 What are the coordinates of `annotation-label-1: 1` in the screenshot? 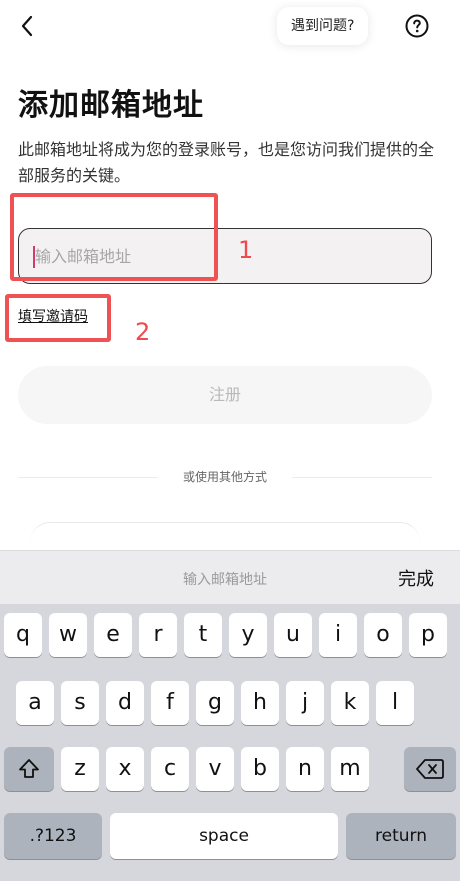 It's located at (246, 250).